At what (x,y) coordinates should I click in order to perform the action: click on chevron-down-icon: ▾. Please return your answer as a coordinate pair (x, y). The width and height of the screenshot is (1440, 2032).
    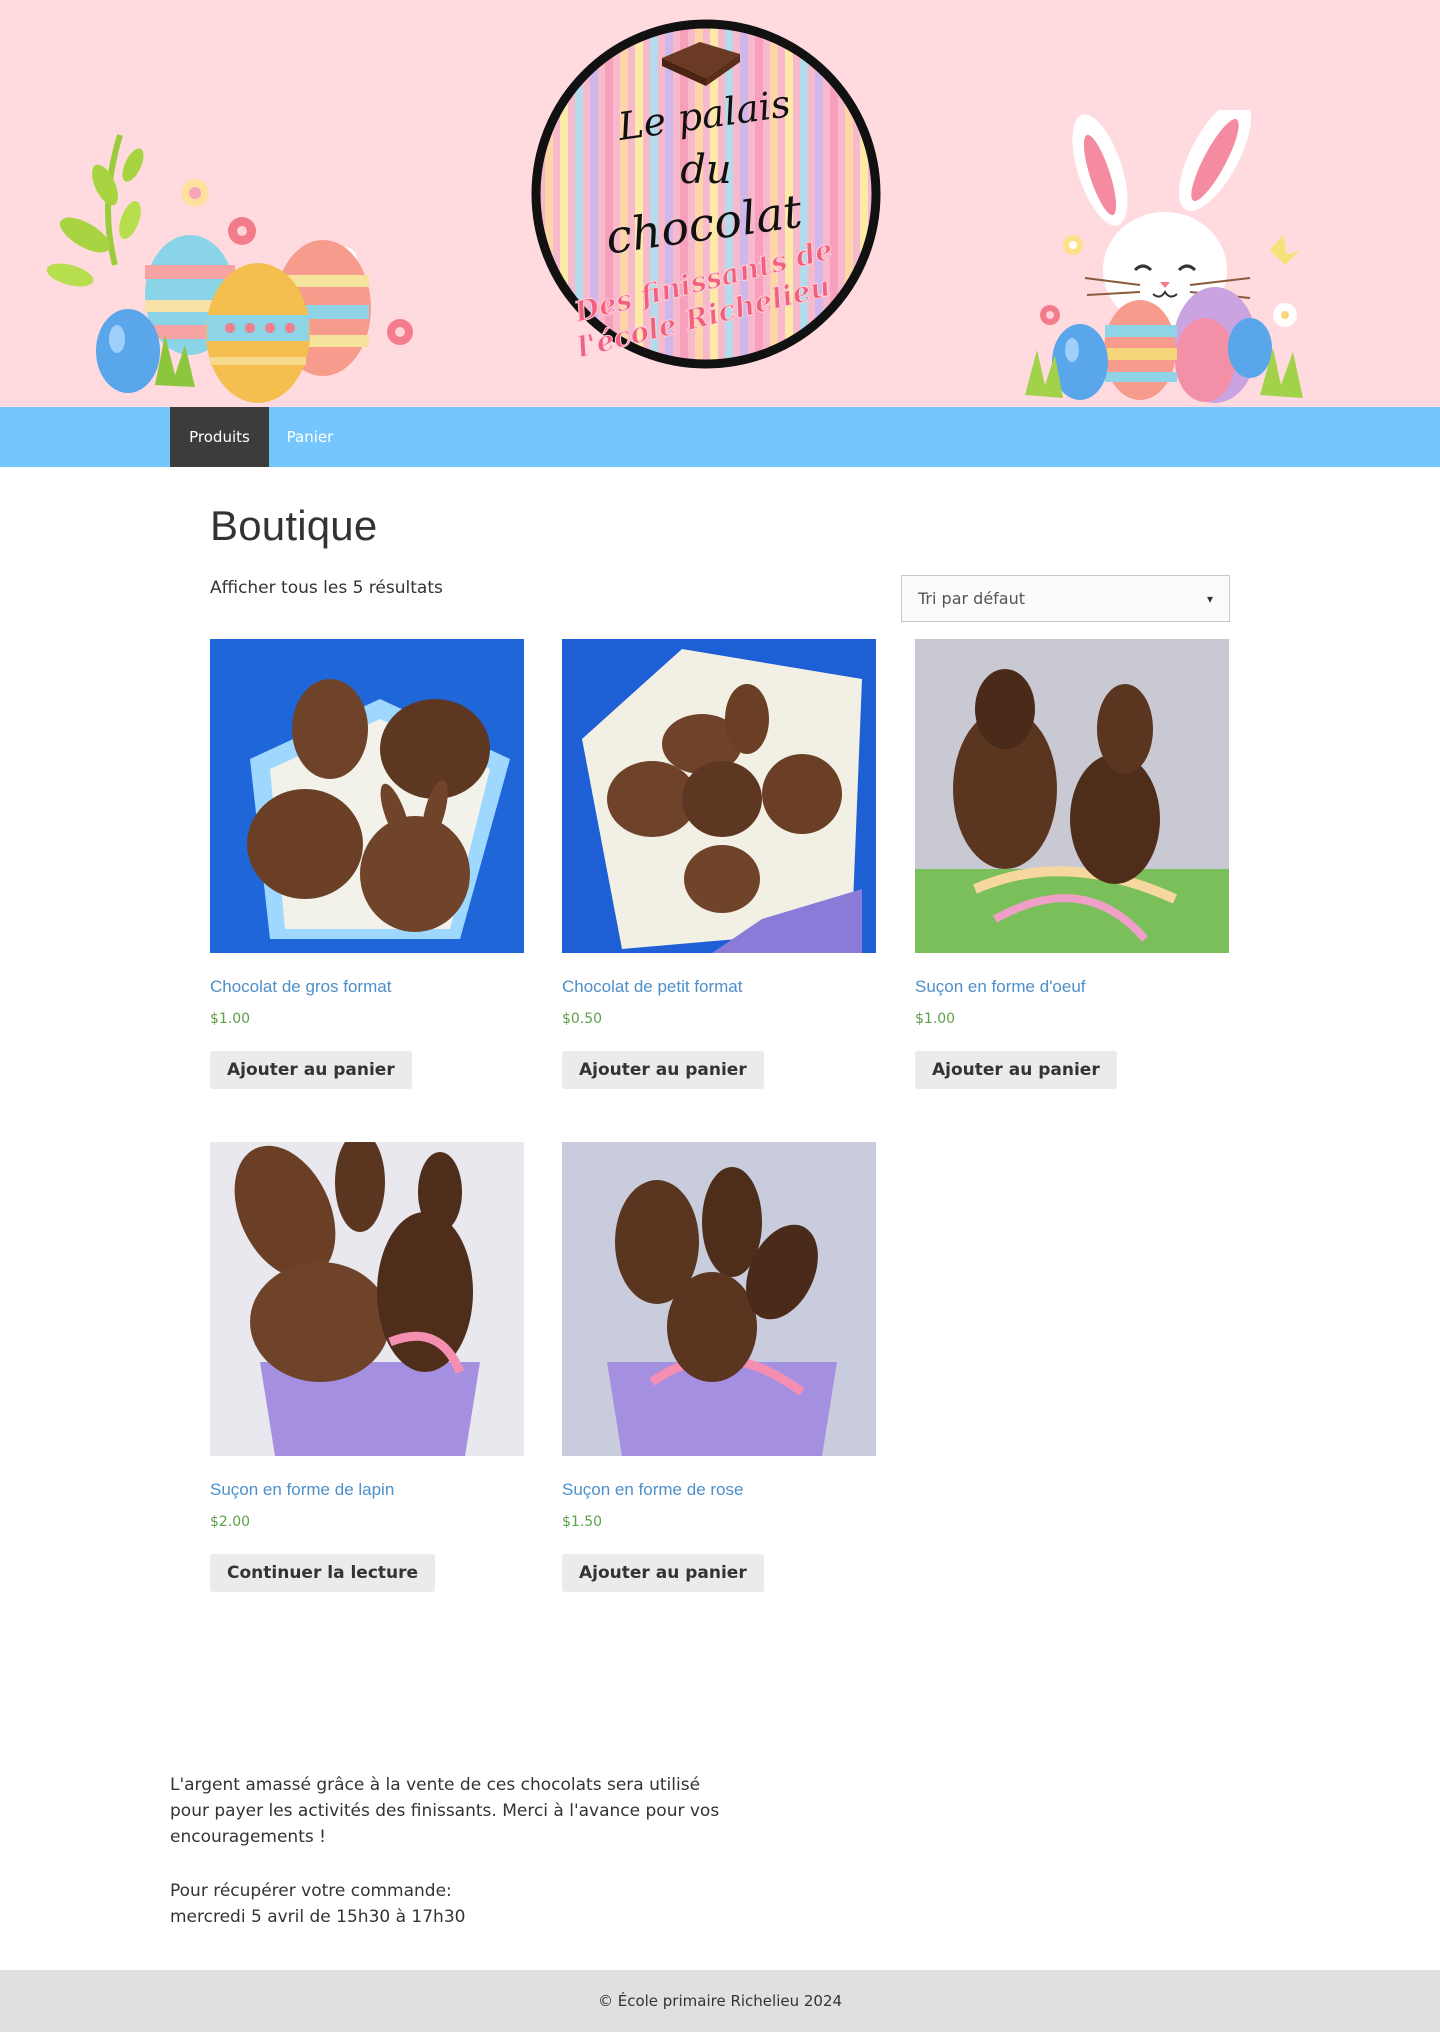
    Looking at the image, I should click on (1209, 598).